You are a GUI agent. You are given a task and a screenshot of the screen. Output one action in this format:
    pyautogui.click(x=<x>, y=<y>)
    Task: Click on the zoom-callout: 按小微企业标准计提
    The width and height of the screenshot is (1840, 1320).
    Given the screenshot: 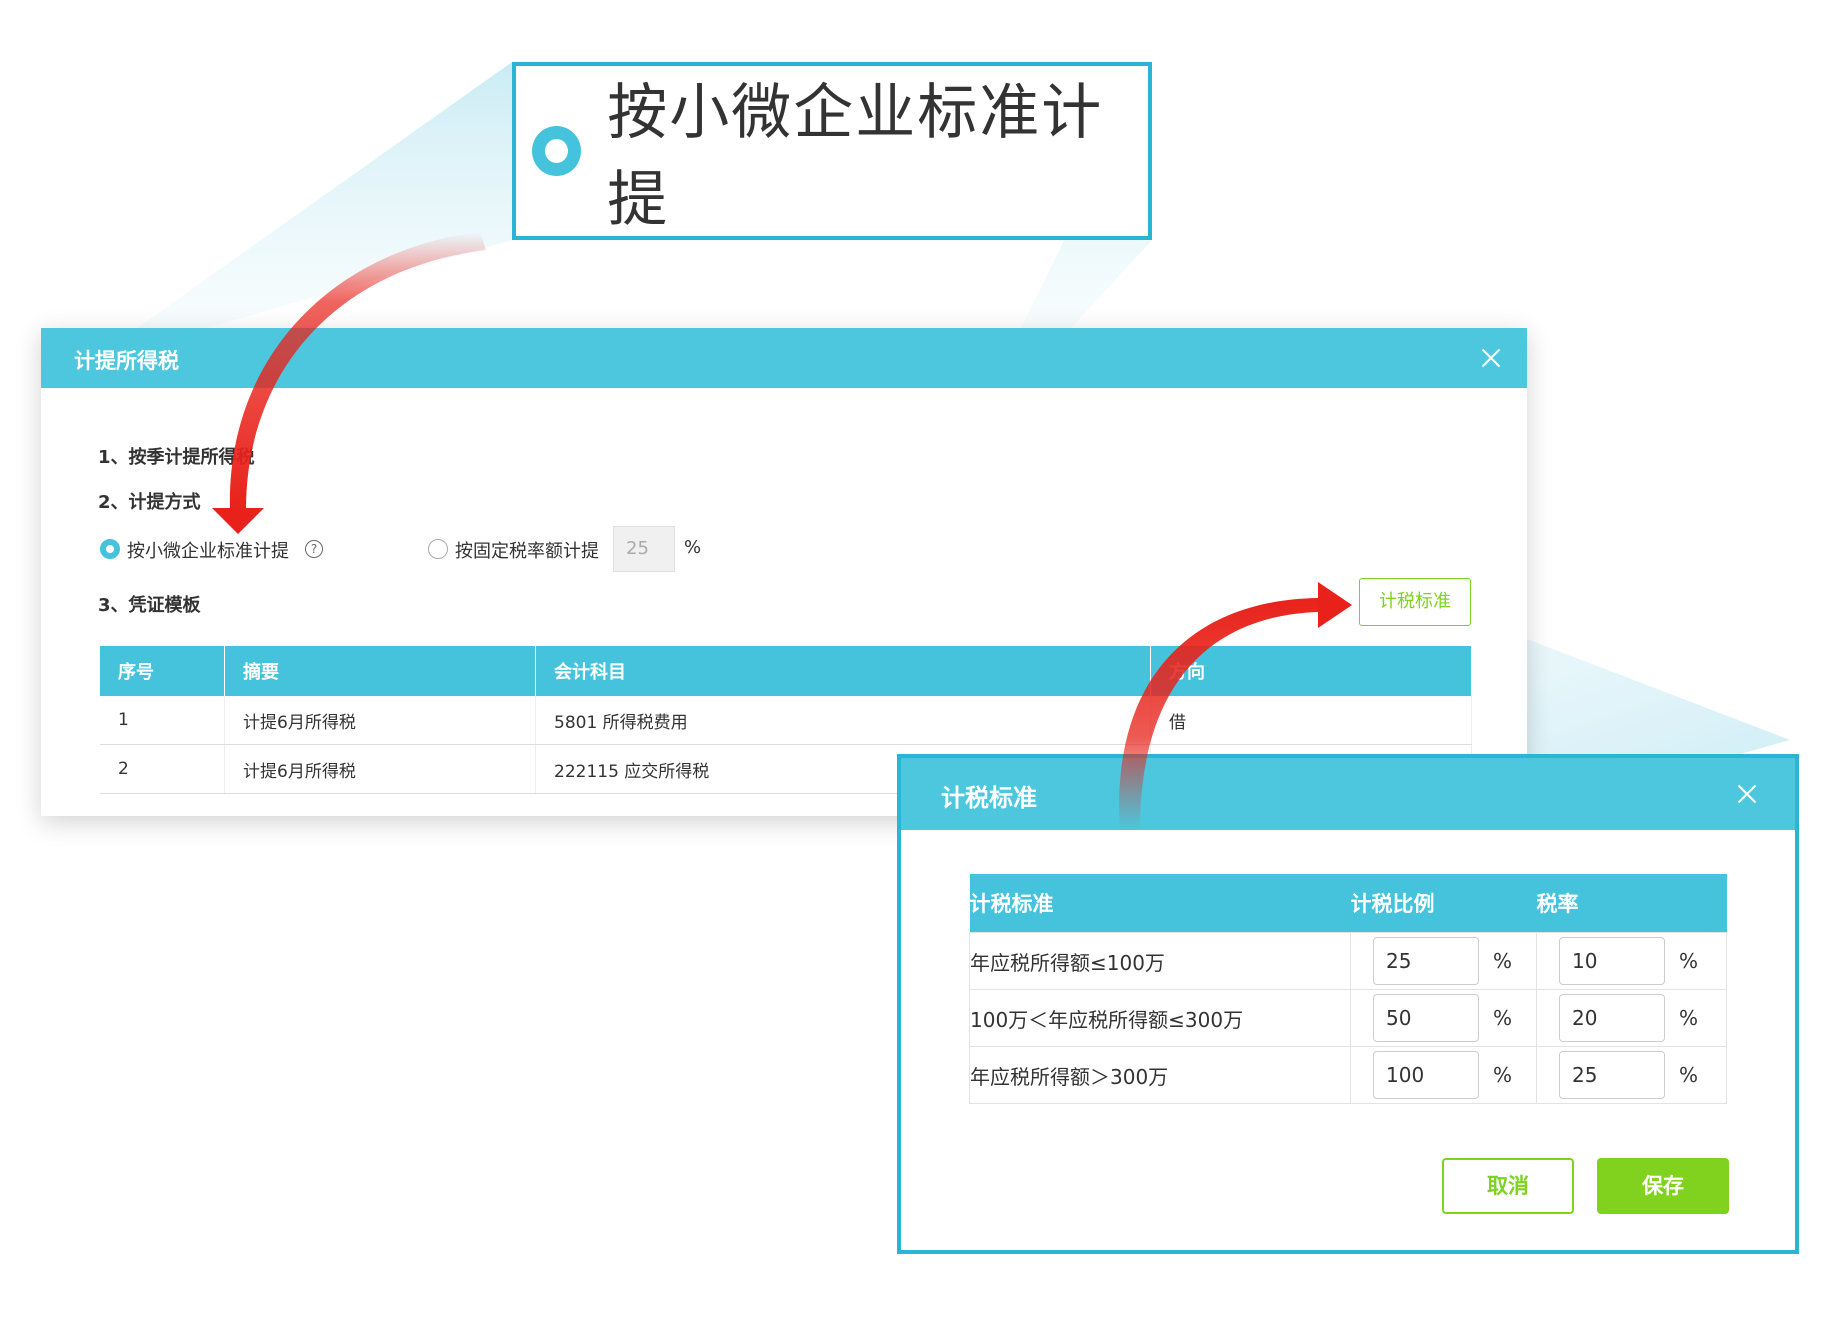 What is the action you would take?
    pyautogui.click(x=832, y=151)
    